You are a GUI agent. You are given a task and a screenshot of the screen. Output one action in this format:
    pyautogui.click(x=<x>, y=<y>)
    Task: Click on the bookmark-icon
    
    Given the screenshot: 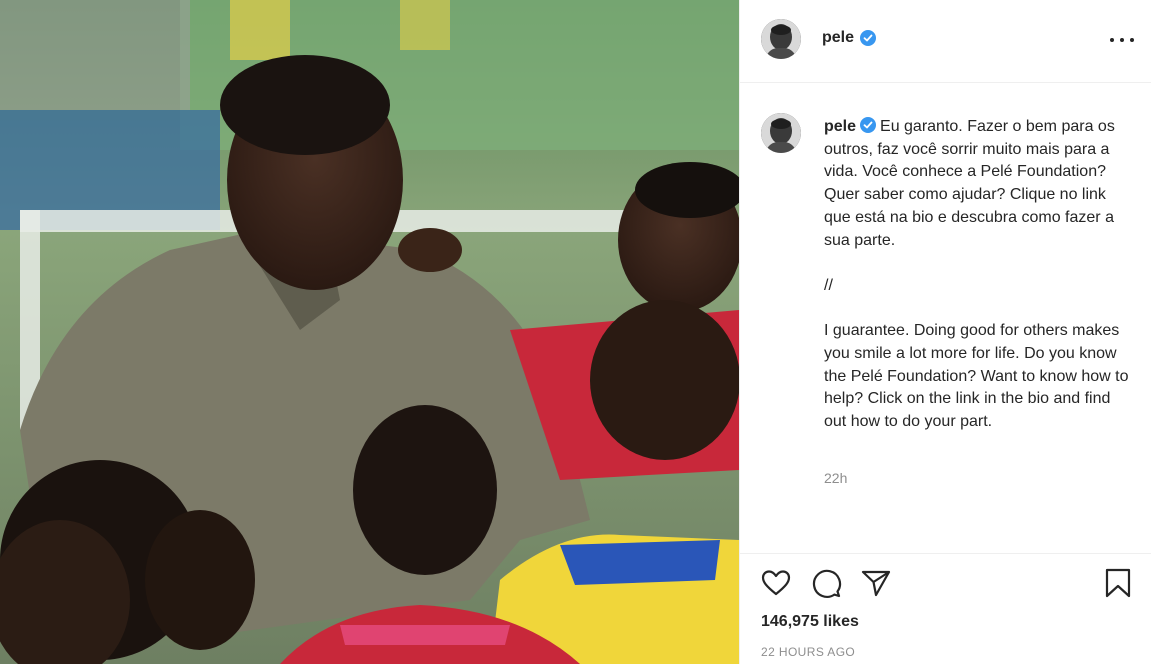 What is the action you would take?
    pyautogui.click(x=1118, y=583)
    